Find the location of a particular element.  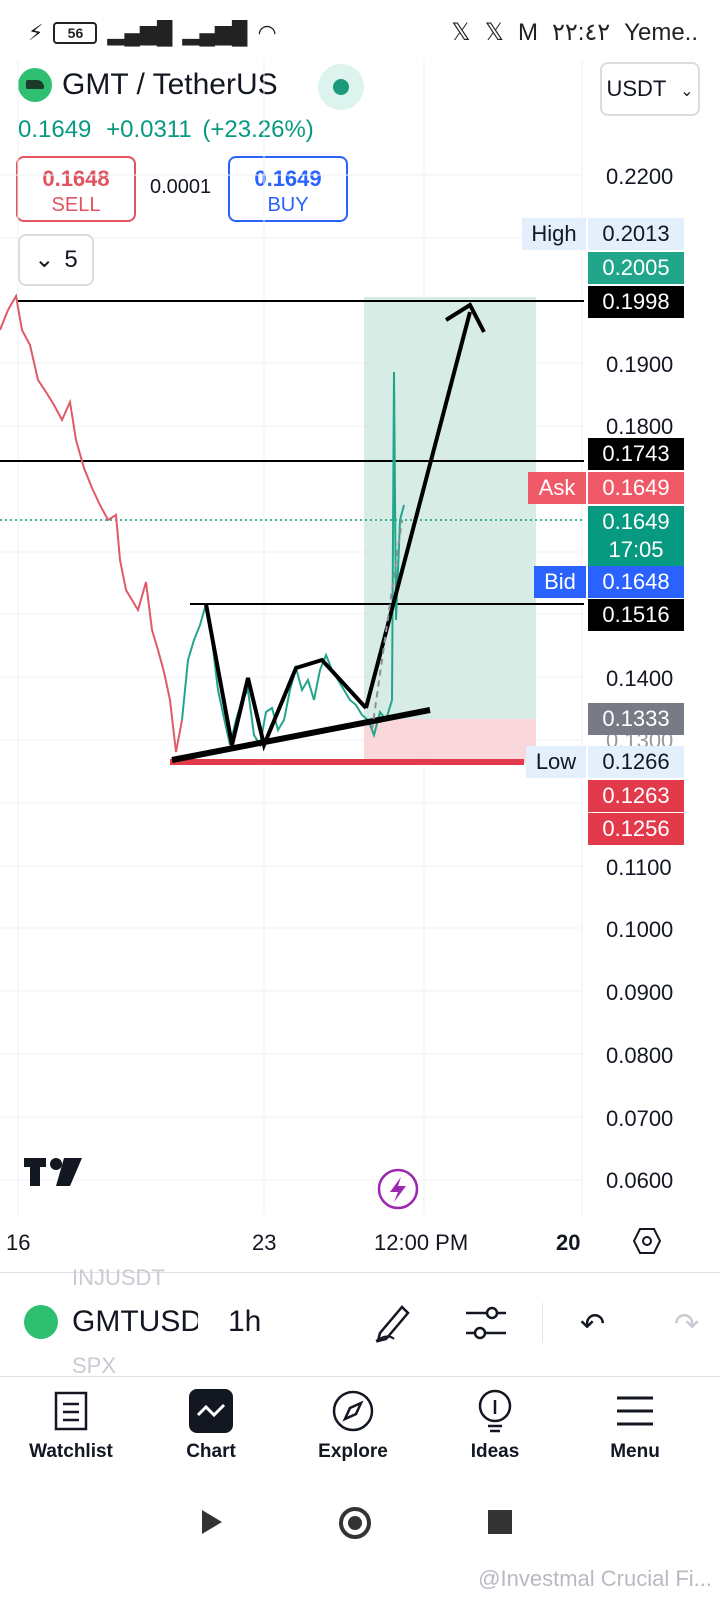

price-tag: 0.2005 is located at coordinates (636, 268).